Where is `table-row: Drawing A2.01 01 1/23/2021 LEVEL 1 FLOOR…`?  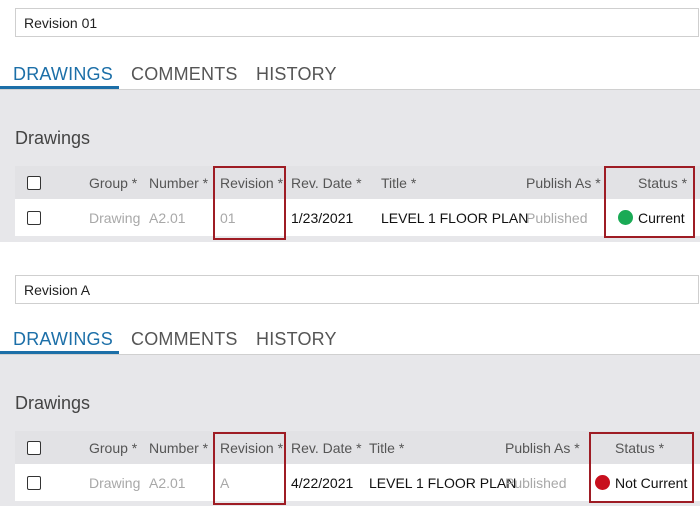 table-row: Drawing A2.01 01 1/23/2021 LEVEL 1 FLOOR… is located at coordinates (357, 217).